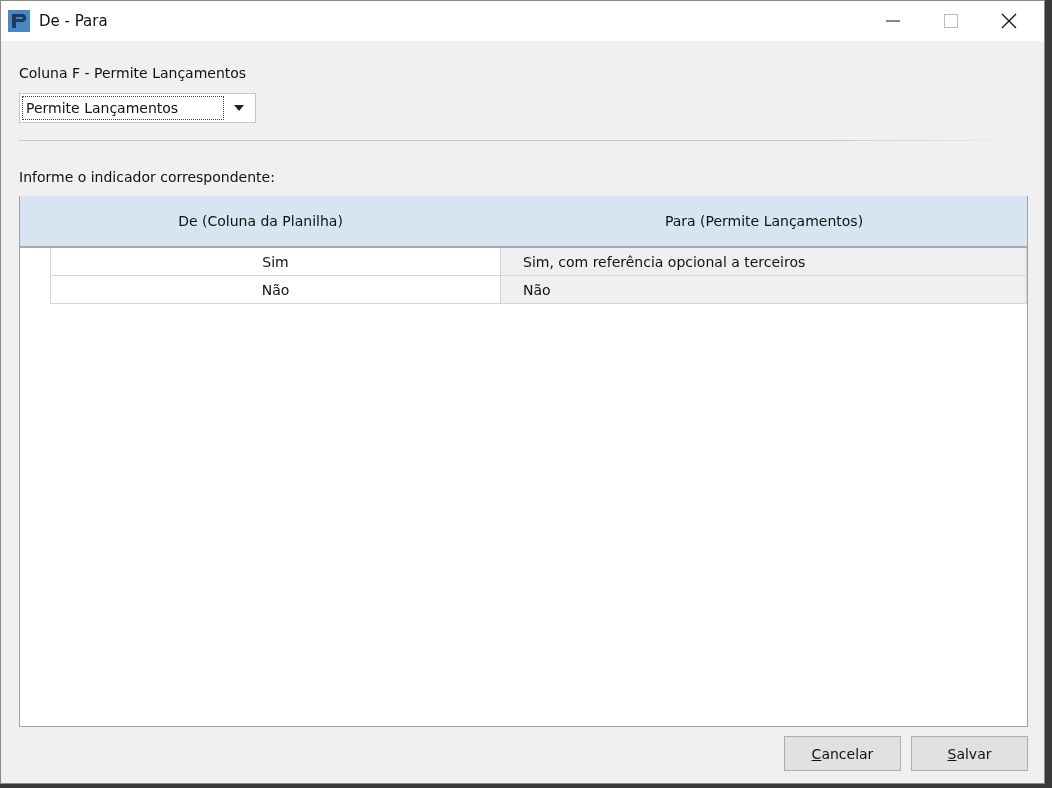 This screenshot has height=788, width=1052. Describe the element at coordinates (893, 21) in the screenshot. I see `minimize-icon` at that location.